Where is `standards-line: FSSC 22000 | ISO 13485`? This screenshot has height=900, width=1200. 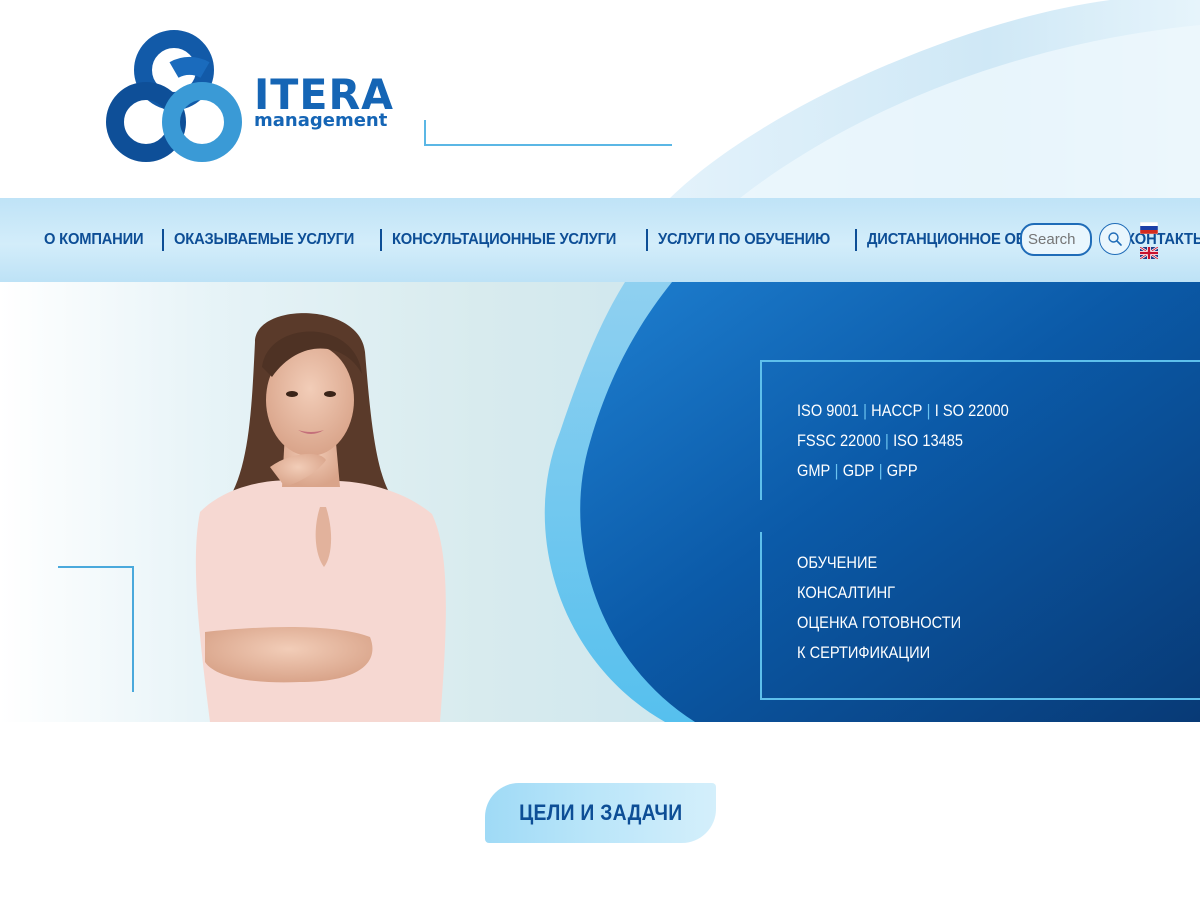 standards-line: FSSC 22000 | ISO 13485 is located at coordinates (880, 440).